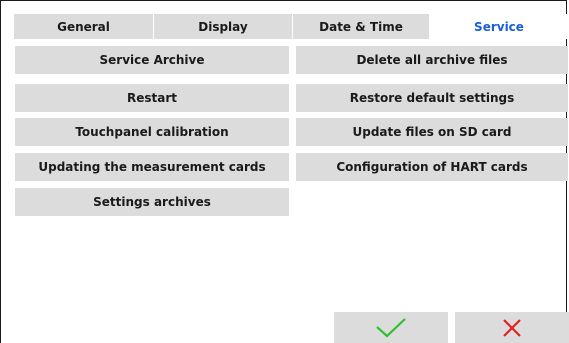 Image resolution: width=569 pixels, height=343 pixels. Describe the element at coordinates (361, 26) in the screenshot. I see `tab-date-time: Date & Time` at that location.